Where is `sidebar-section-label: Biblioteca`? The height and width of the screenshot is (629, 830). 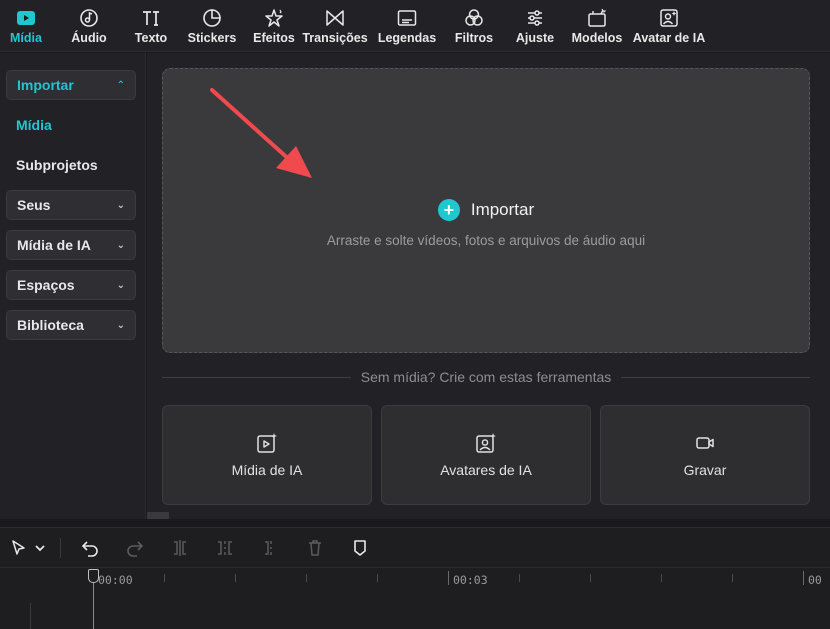
sidebar-section-label: Biblioteca is located at coordinates (50, 325).